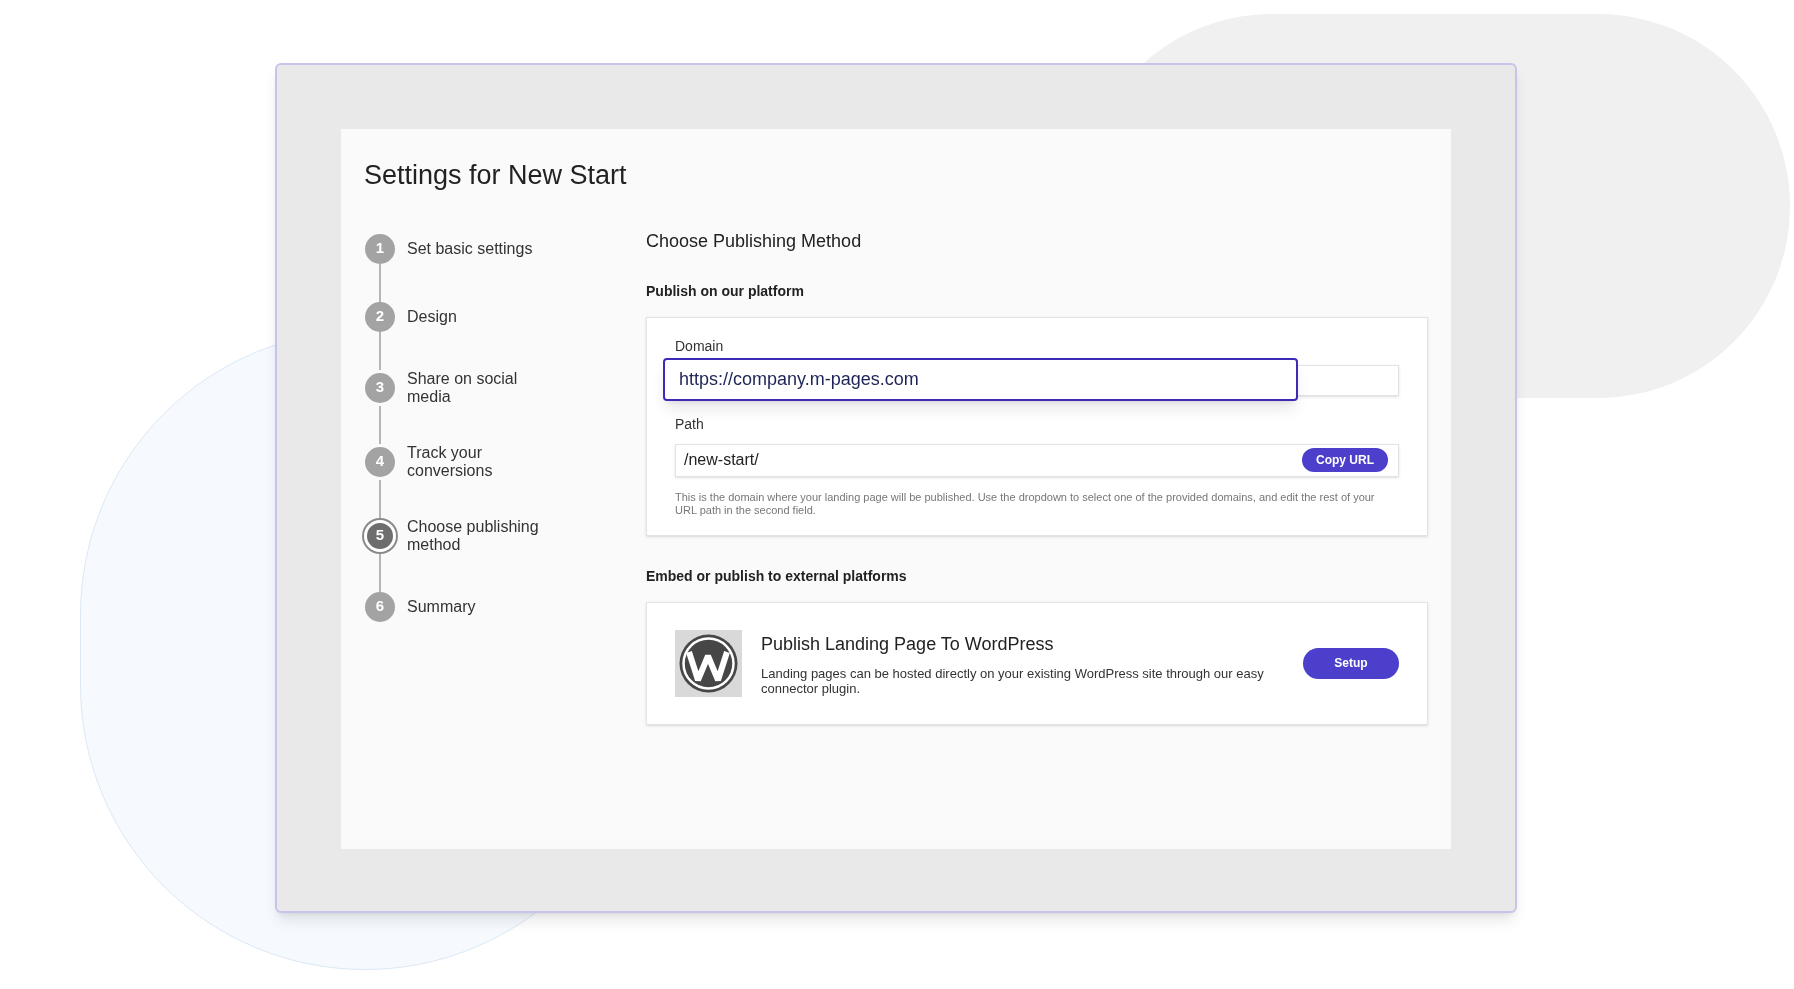  What do you see at coordinates (482, 387) in the screenshot?
I see `step-label: Share on social media` at bounding box center [482, 387].